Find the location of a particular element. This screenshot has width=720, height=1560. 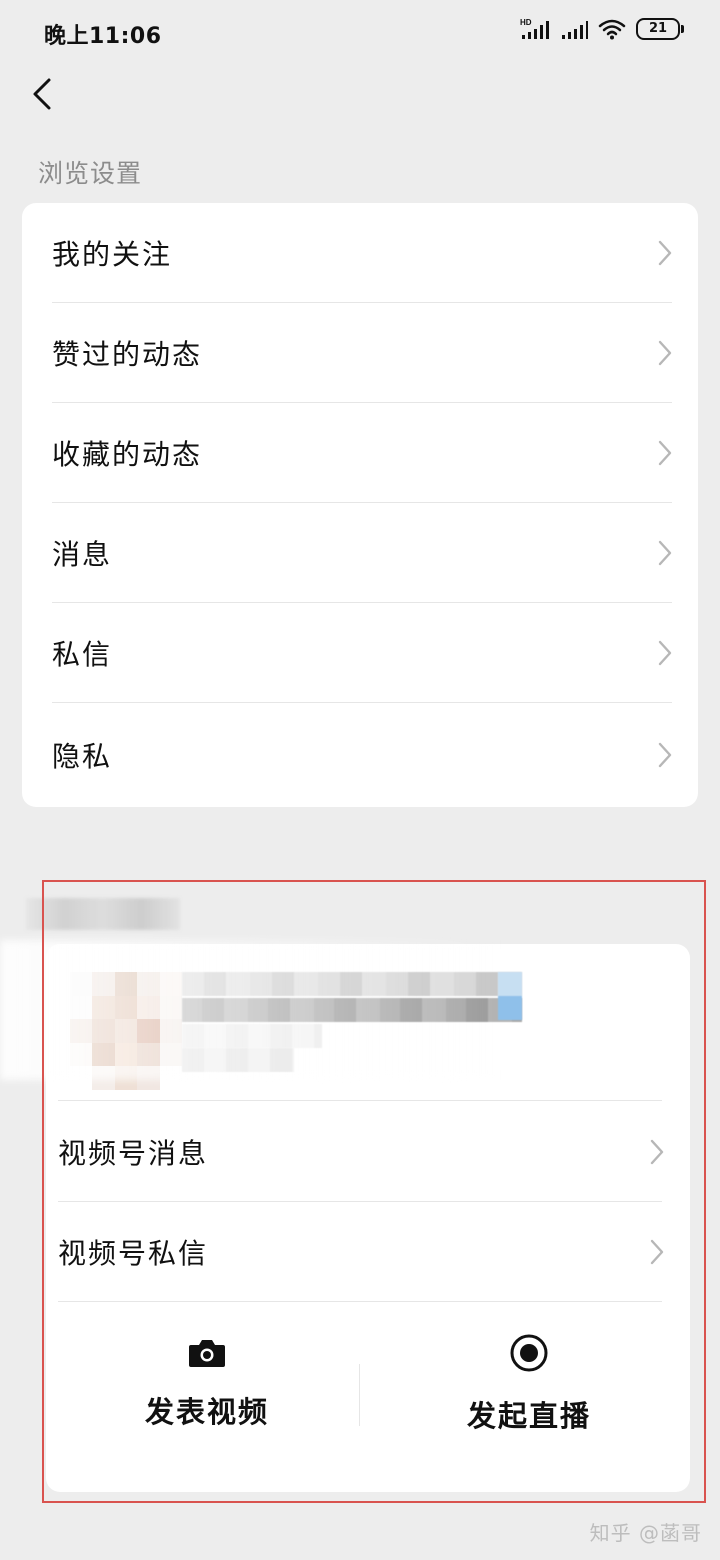

menu-item-label: 视频号消息 is located at coordinates (133, 1153).